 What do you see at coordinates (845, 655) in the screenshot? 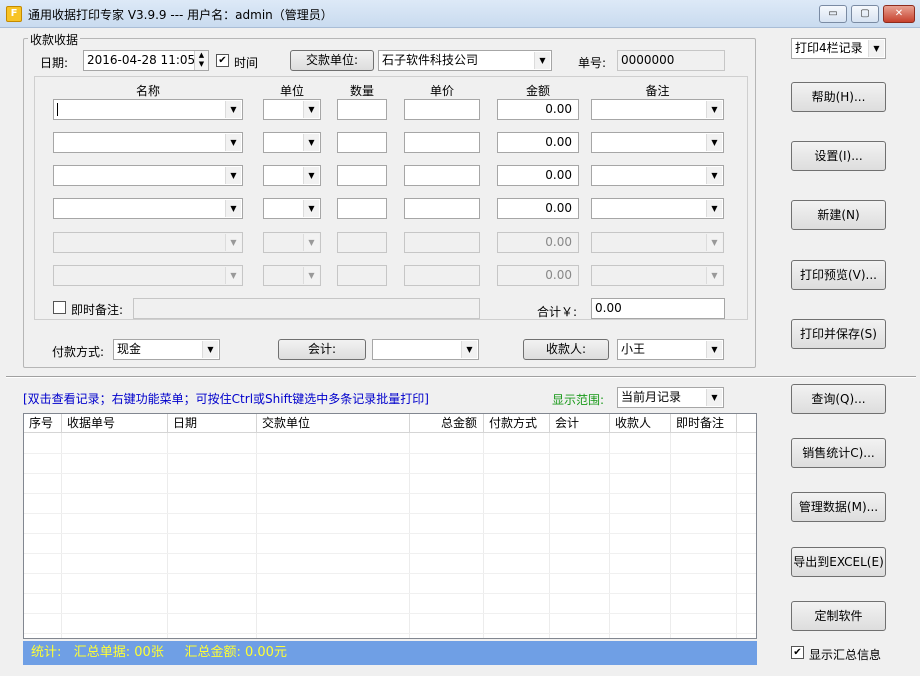
I see `show-summary-label: 显示汇总信息` at bounding box center [845, 655].